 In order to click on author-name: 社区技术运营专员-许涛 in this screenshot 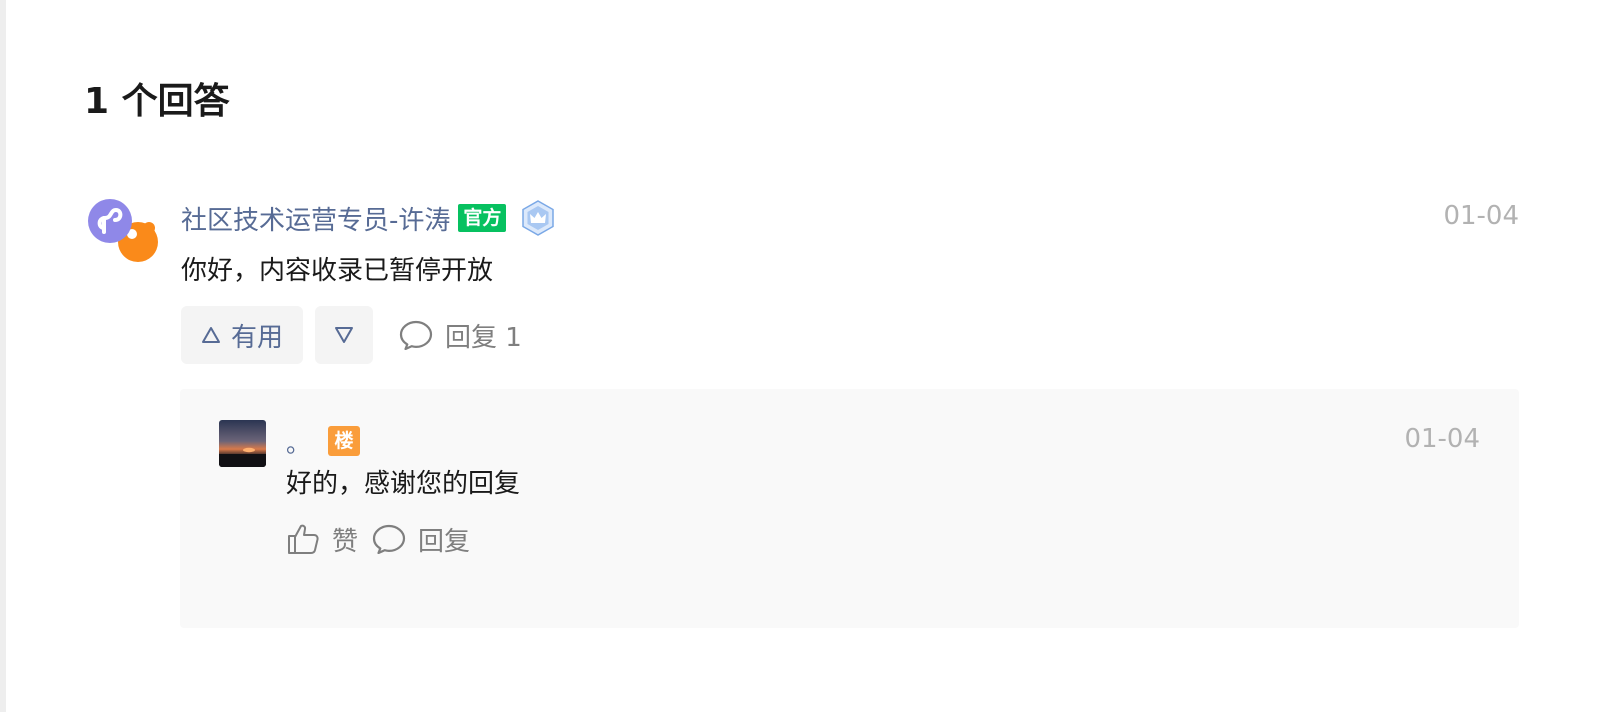, I will do `click(315, 218)`.